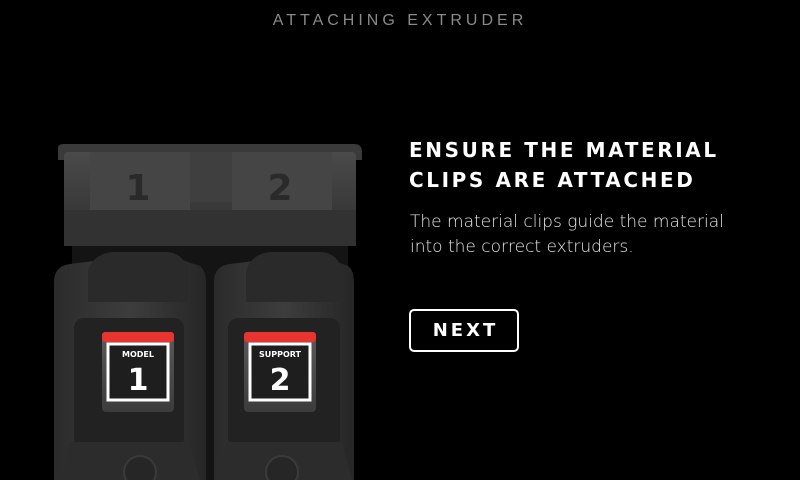 The image size is (800, 480). Describe the element at coordinates (279, 188) in the screenshot. I see `slot-number-2: 2` at that location.